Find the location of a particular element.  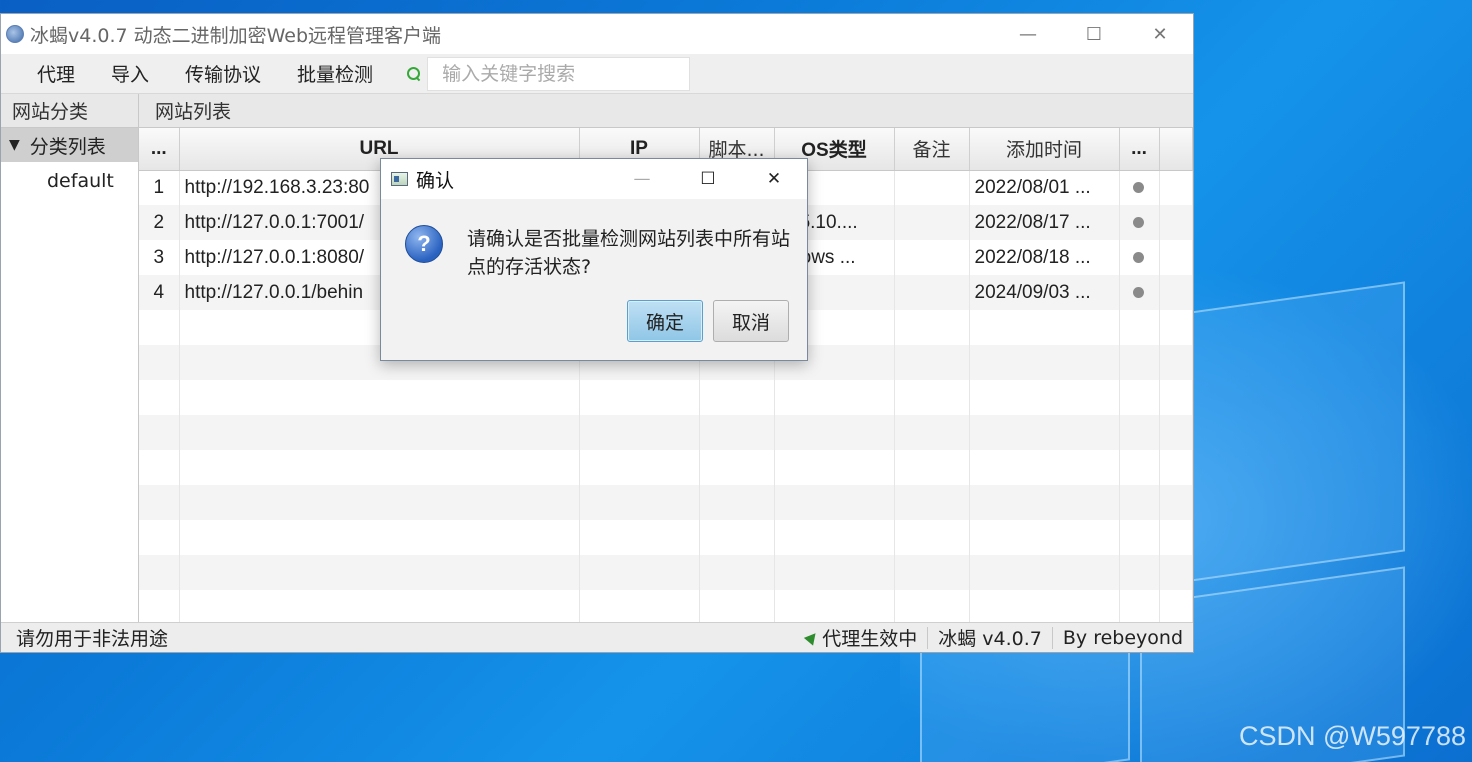

status-right: 代理生效中 冰蝎 v4.0.7 By rebeyond is located at coordinates (994, 638).